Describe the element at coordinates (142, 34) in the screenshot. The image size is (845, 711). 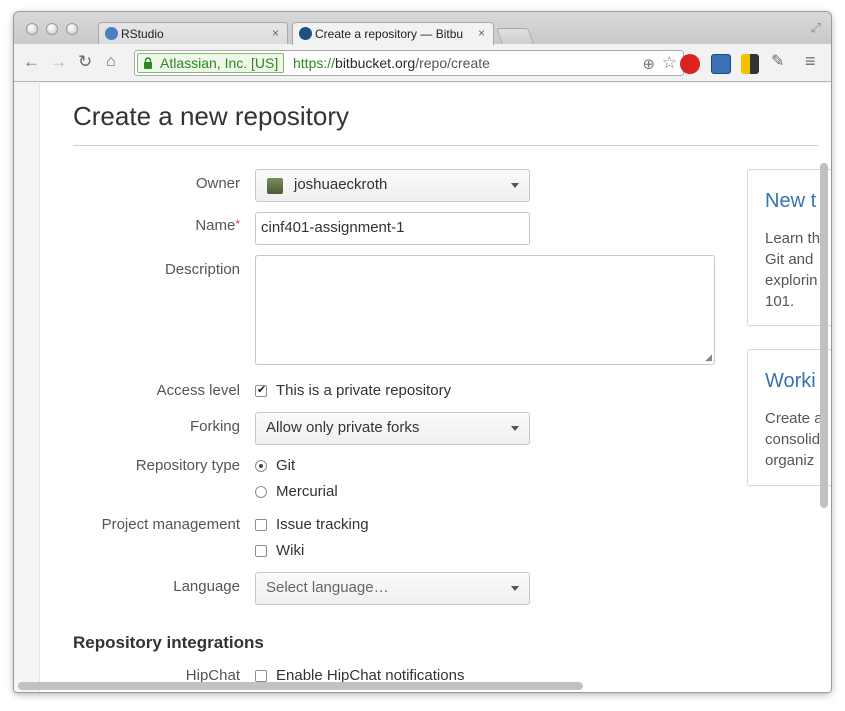
I see `tab-label: RStudio` at that location.